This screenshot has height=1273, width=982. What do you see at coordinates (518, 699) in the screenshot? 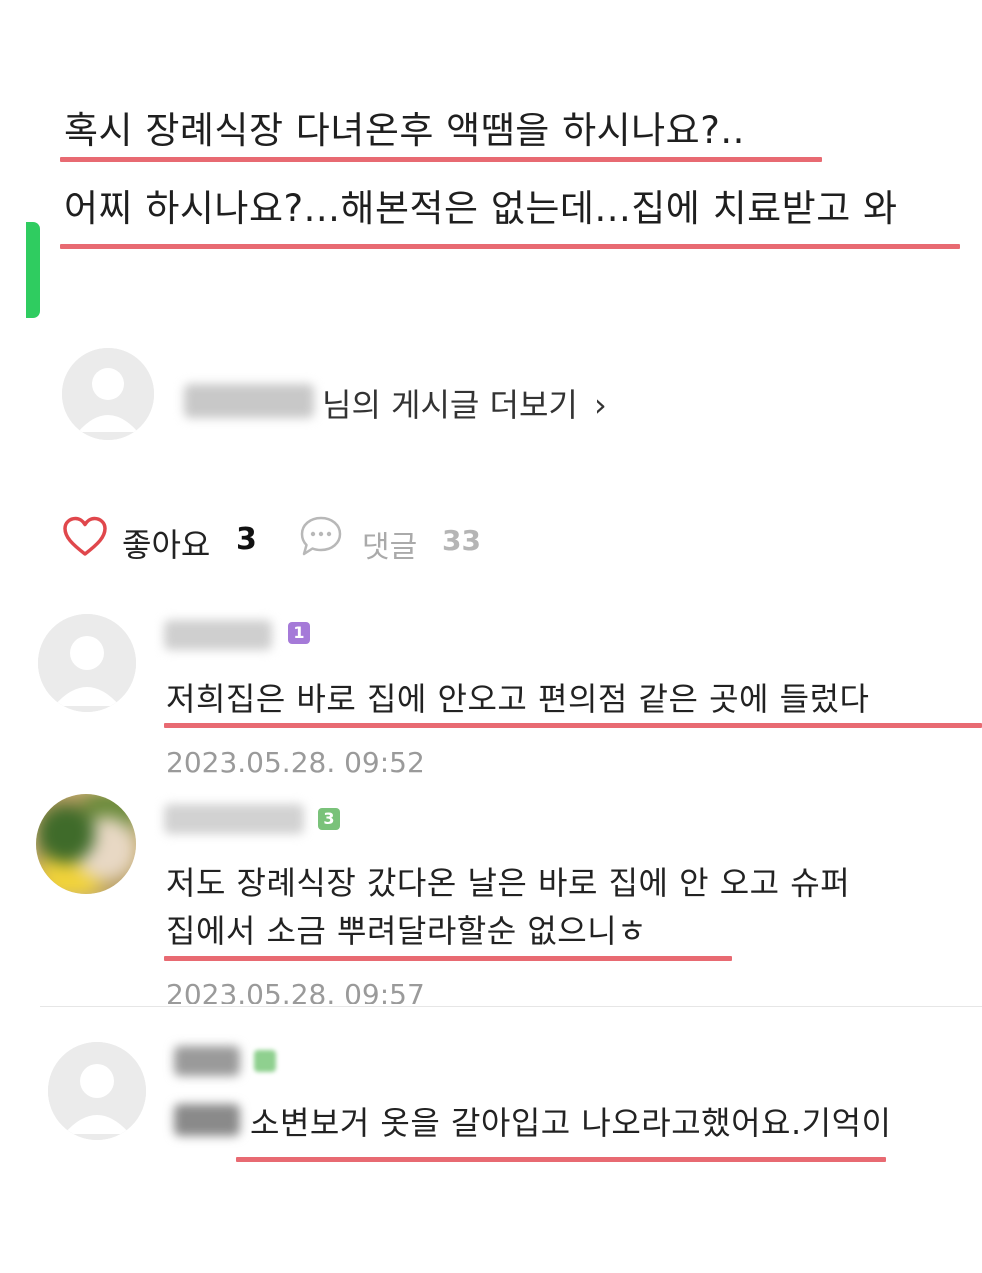
I see `comment-text: 저희집은 바로 집에 안오고 편의점 같은 곳에 들렀다` at bounding box center [518, 699].